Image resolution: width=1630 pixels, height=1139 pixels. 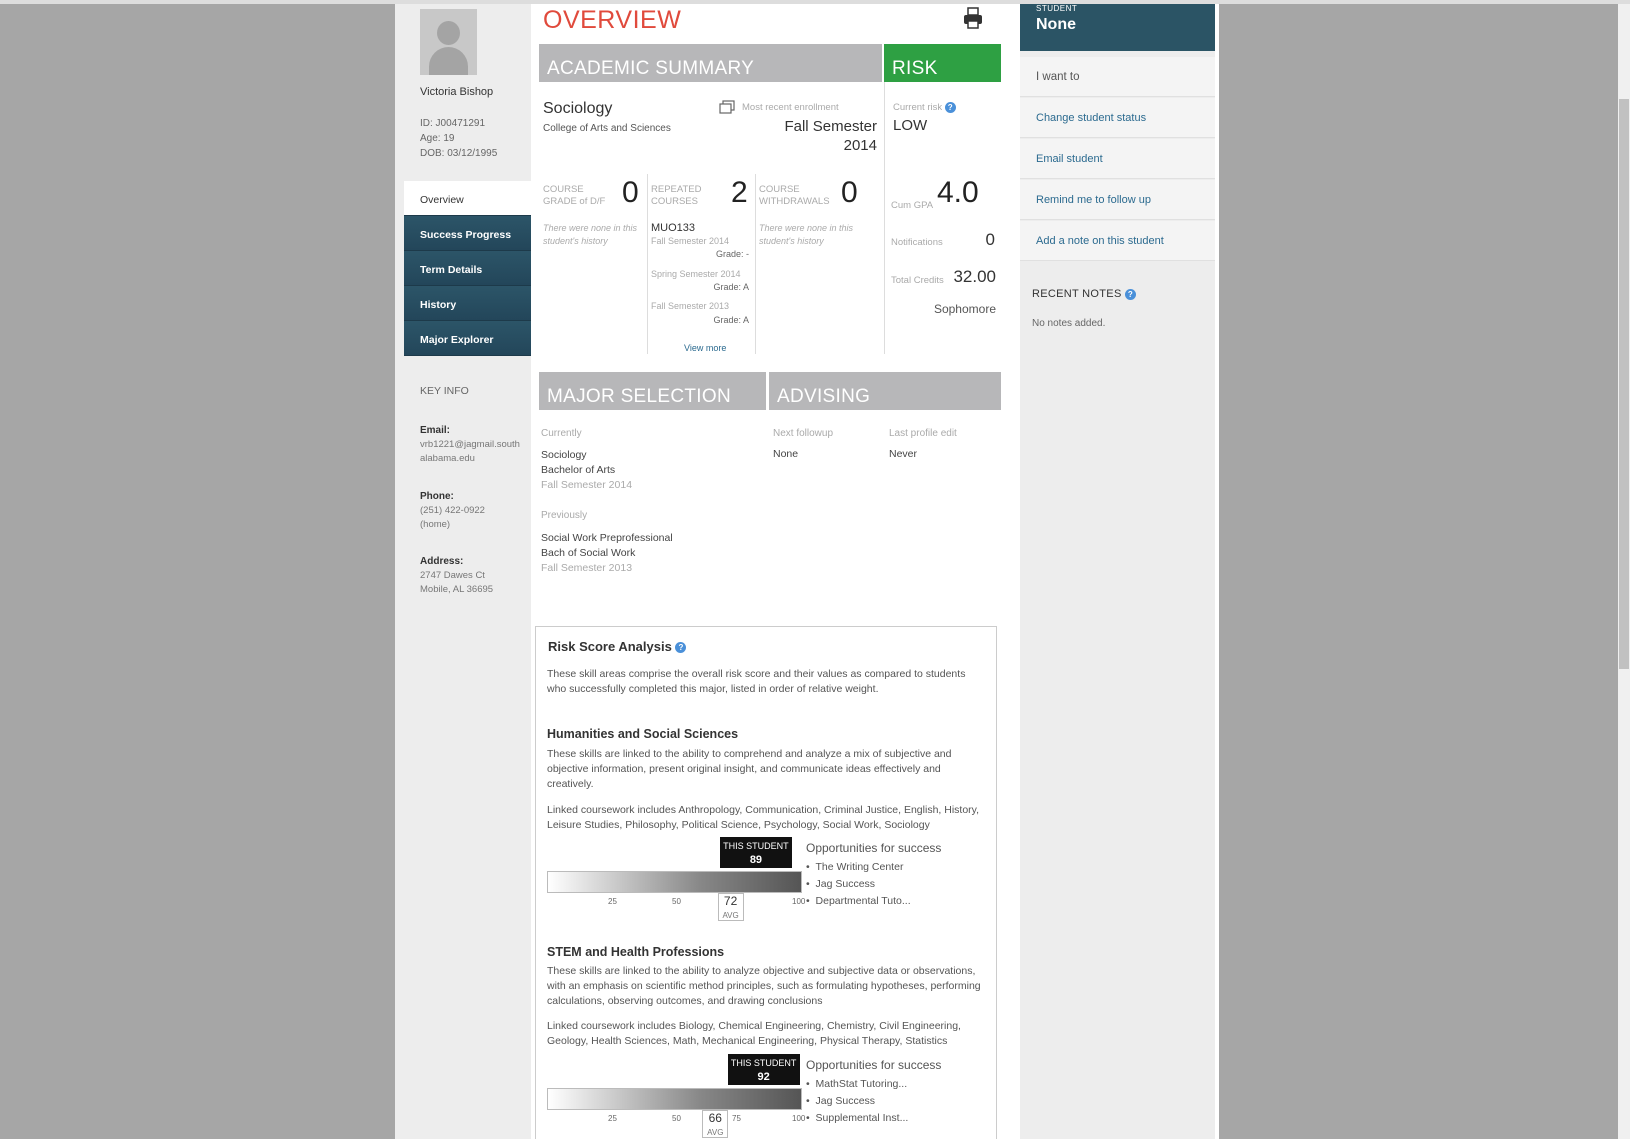 I want to click on phone-value: (251) 422-0922, so click(x=452, y=510).